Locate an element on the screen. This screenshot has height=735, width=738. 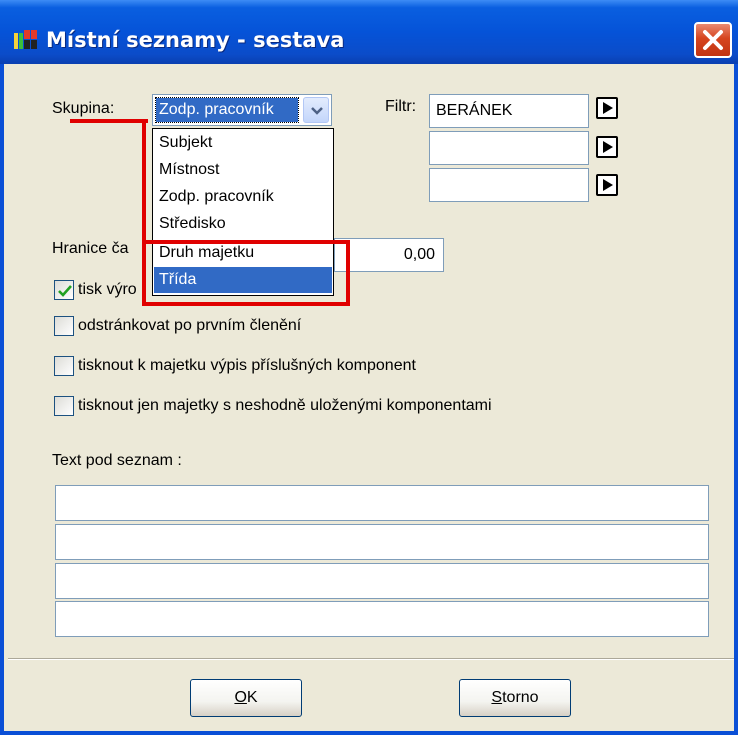
dropdown-option-stredisko: Středisko is located at coordinates (243, 224).